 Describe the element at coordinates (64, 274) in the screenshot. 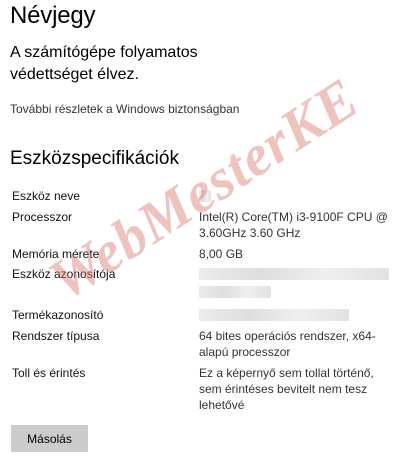

I see `device-id-label: Eszköz azonosítója` at that location.